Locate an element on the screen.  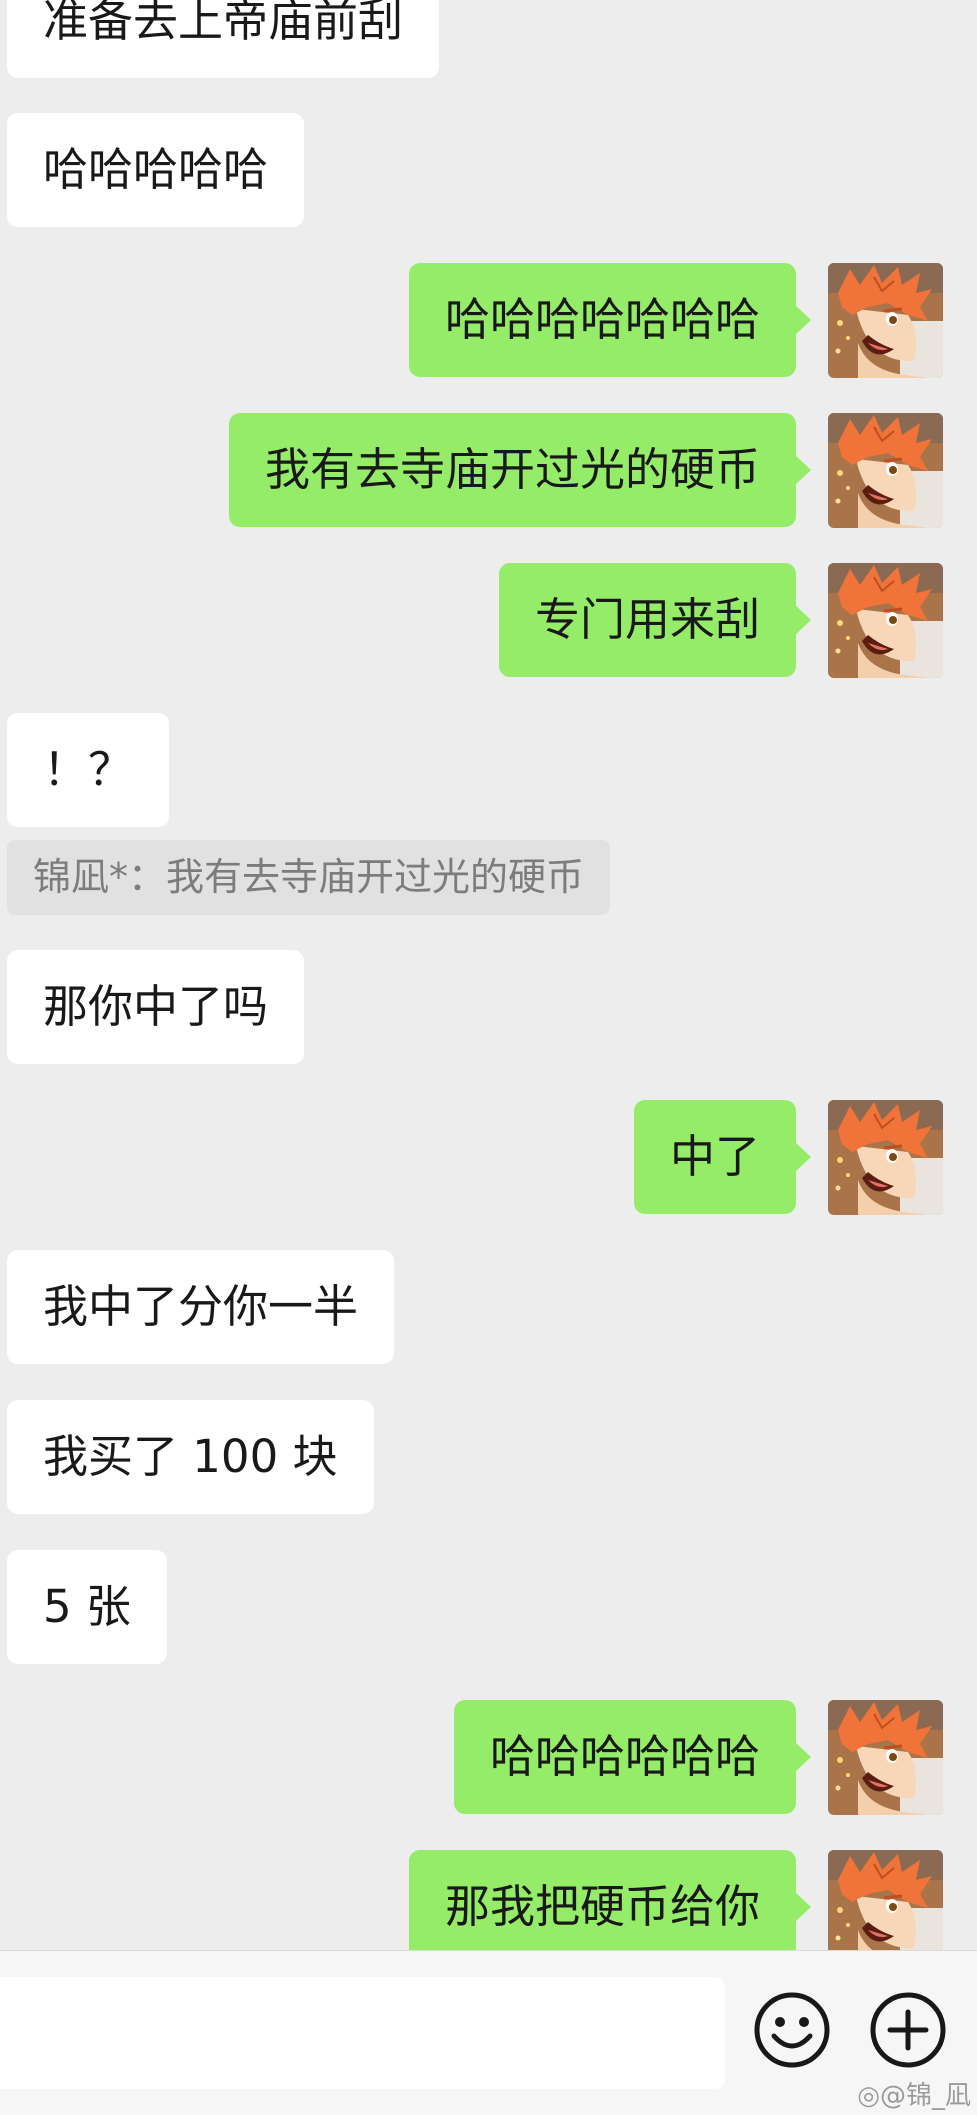
received-message-bubble: 准备去上帝庙前刮 is located at coordinates (223, 39).